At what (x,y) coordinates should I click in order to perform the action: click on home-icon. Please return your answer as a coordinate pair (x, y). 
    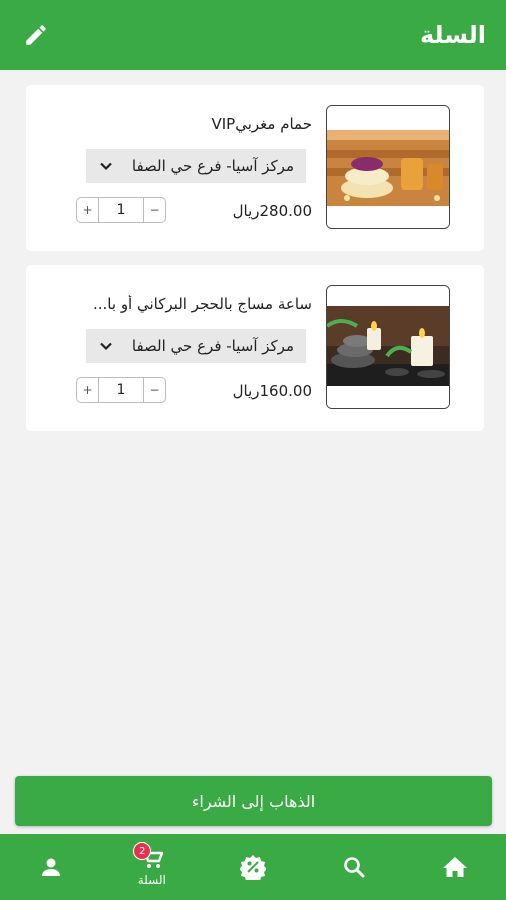
    Looking at the image, I should click on (455, 867).